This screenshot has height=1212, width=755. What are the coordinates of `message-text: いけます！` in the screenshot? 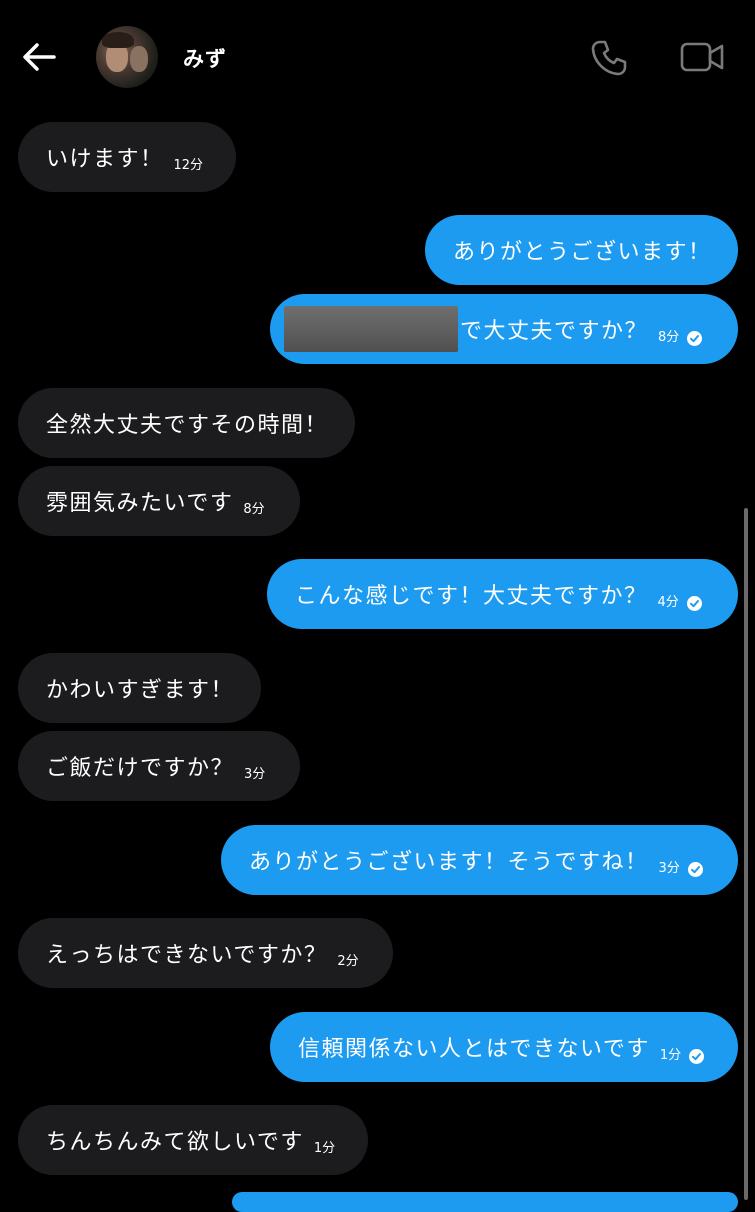 It's located at (105, 159).